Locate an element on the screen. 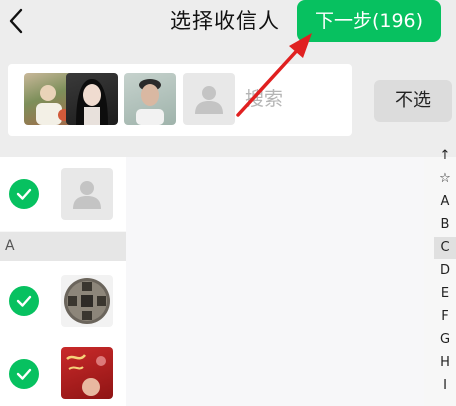  deselect-button: 不选 is located at coordinates (413, 101).